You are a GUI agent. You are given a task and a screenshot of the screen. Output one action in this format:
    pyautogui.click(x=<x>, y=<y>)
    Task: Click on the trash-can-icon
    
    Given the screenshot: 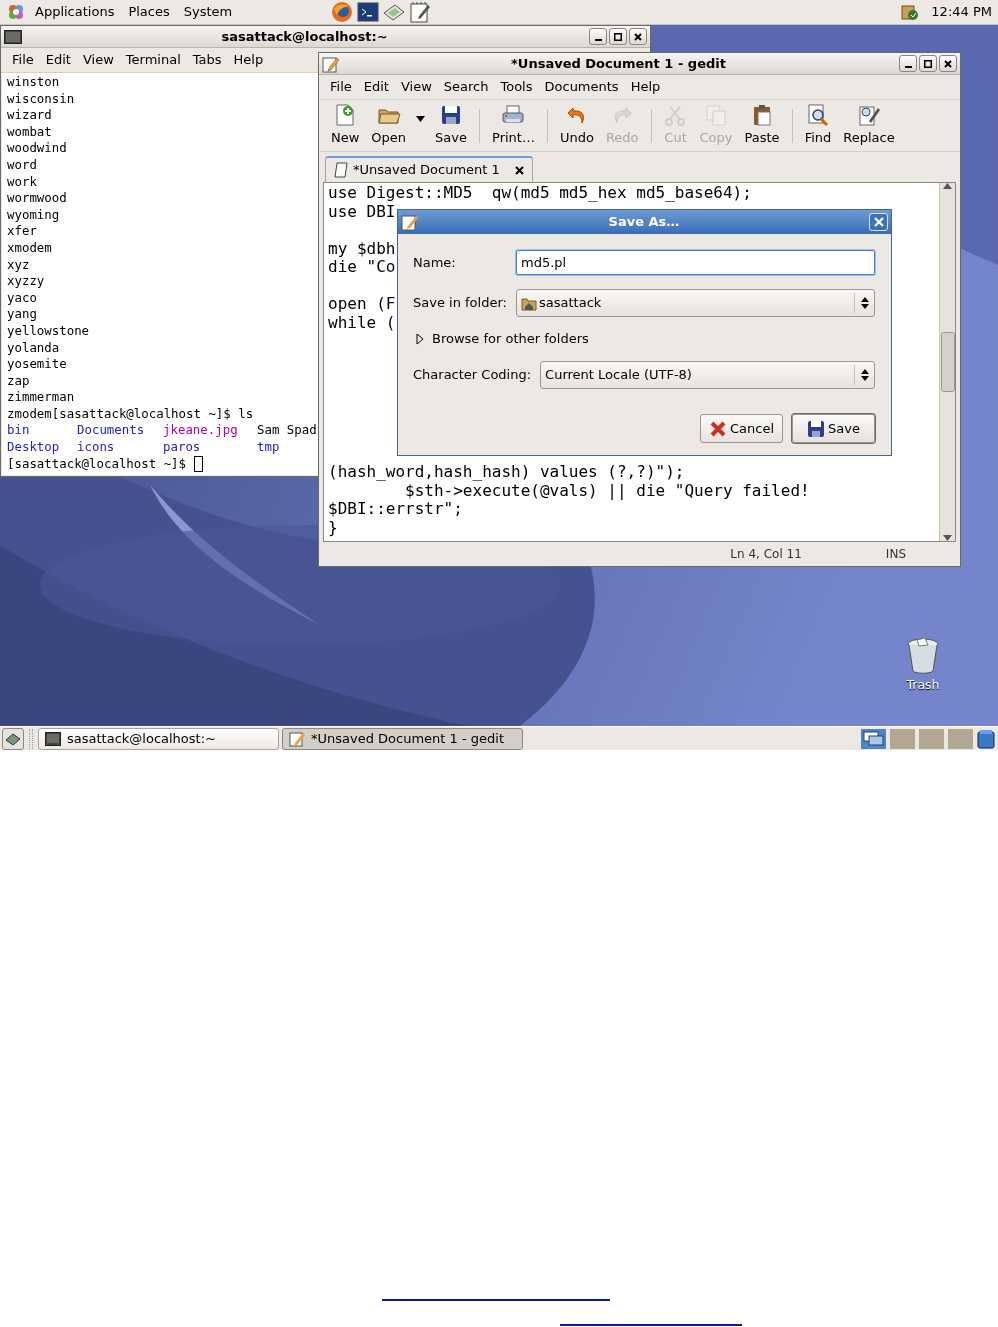 What is the action you would take?
    pyautogui.click(x=923, y=655)
    